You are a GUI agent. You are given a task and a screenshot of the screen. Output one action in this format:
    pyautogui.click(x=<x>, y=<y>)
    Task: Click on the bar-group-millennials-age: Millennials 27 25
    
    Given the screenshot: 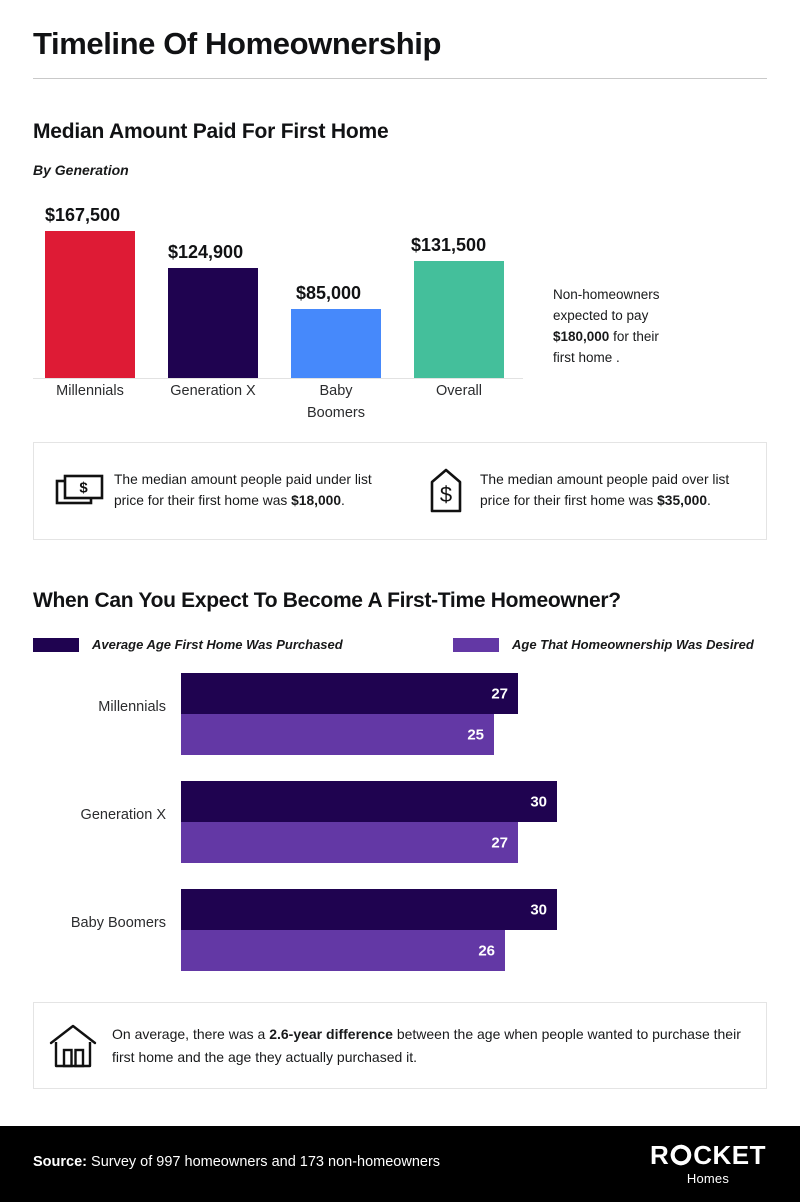 What is the action you would take?
    pyautogui.click(x=400, y=711)
    